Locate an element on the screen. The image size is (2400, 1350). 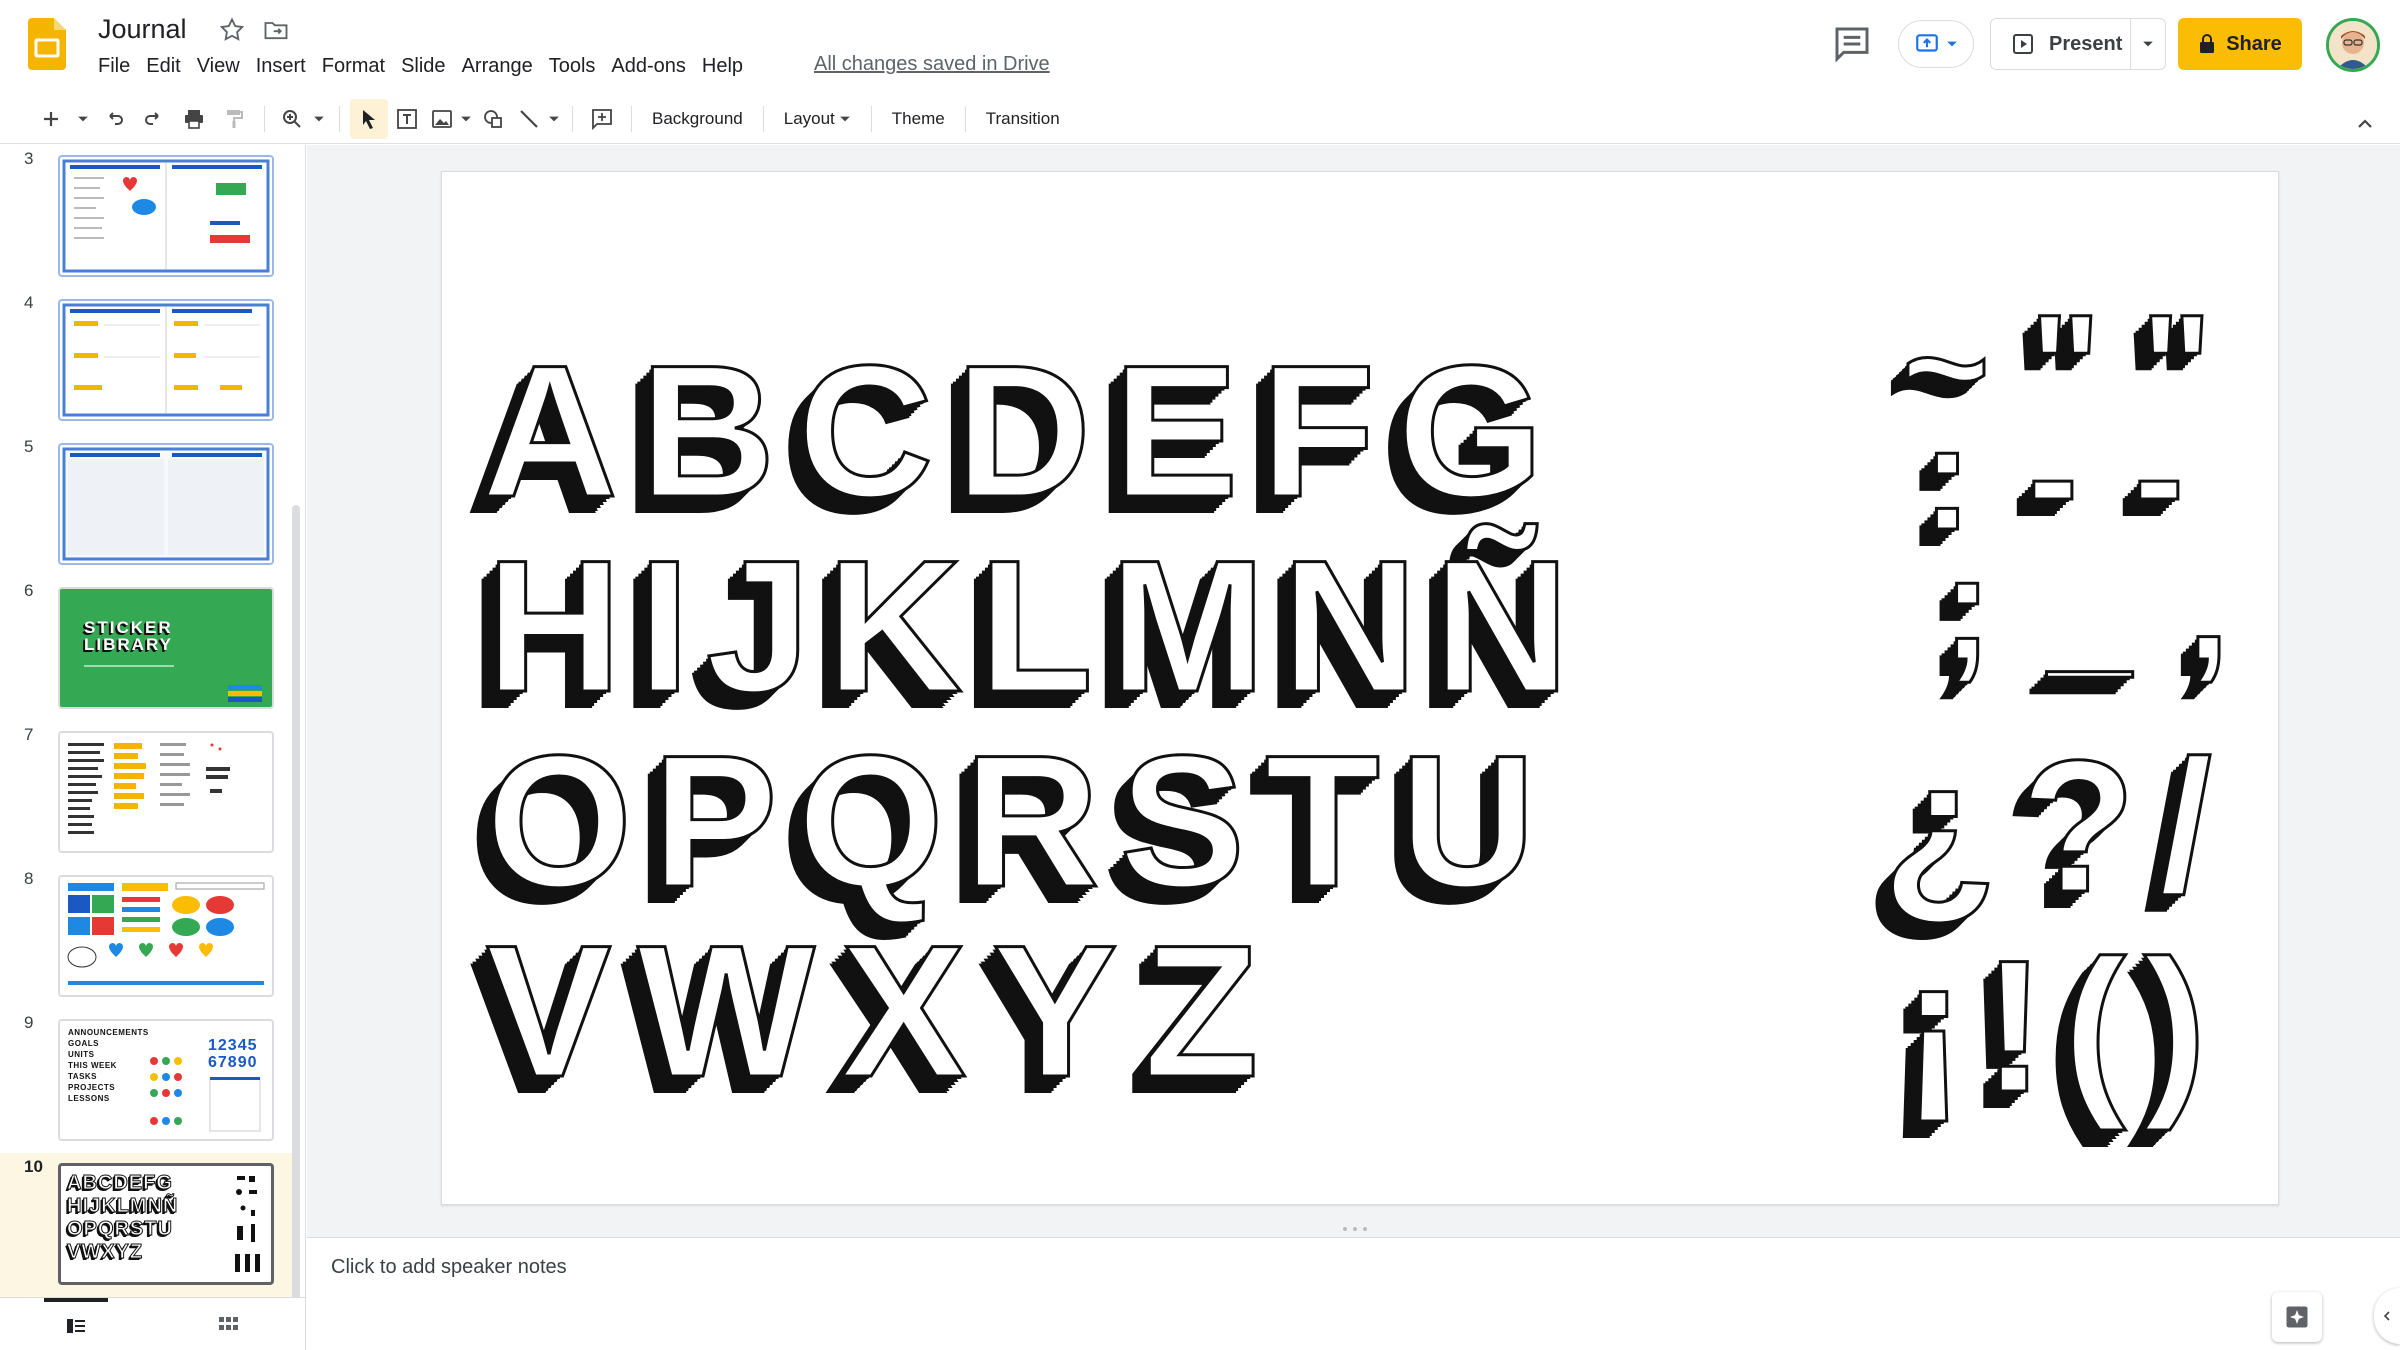
grid-view-button is located at coordinates (228, 1324).